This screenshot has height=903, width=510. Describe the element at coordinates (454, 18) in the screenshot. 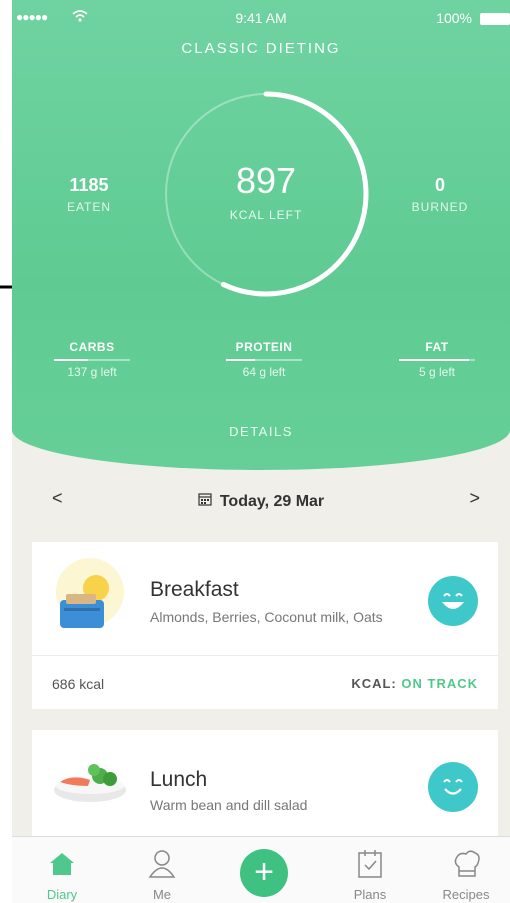

I see `battery-level: 100%` at that location.